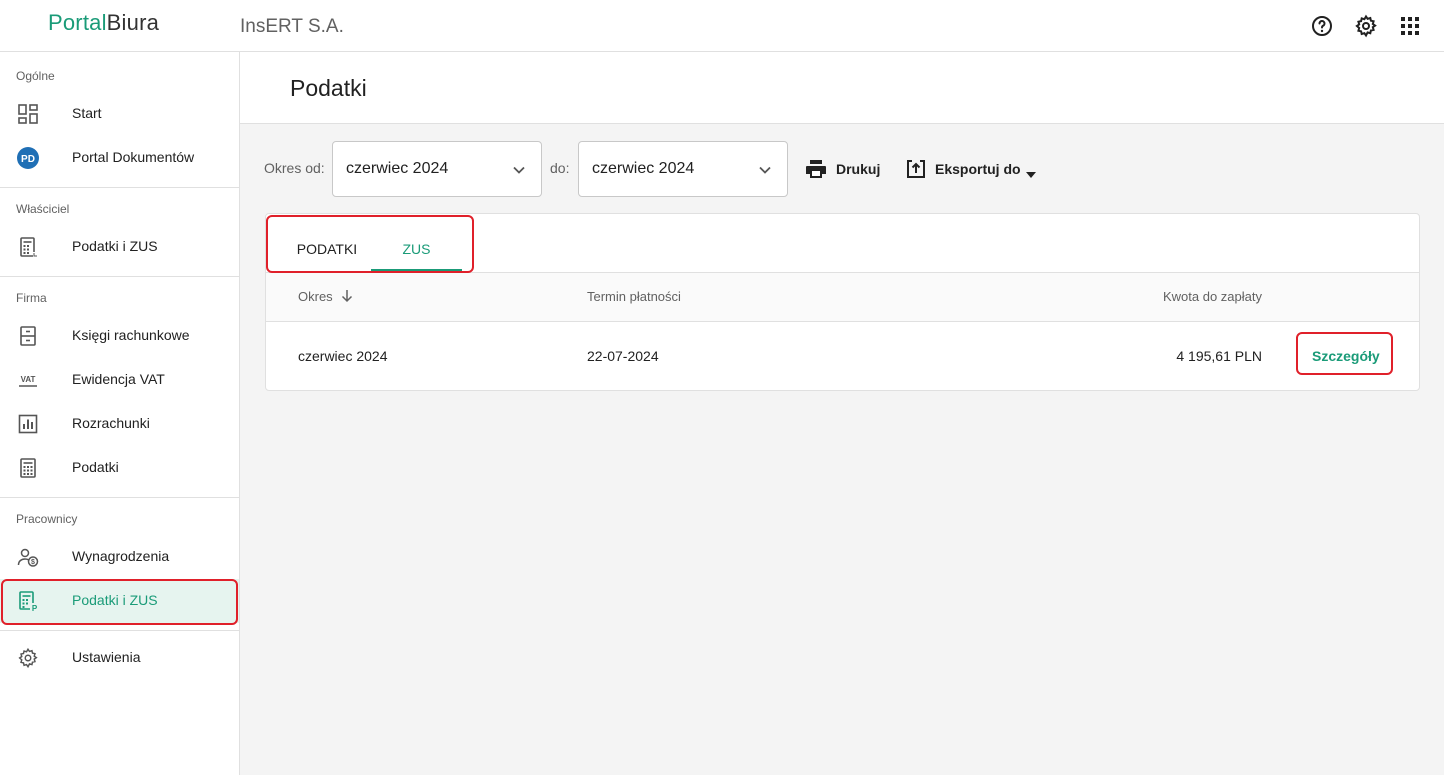 Image resolution: width=1444 pixels, height=775 pixels. I want to click on ledger-icon, so click(28, 336).